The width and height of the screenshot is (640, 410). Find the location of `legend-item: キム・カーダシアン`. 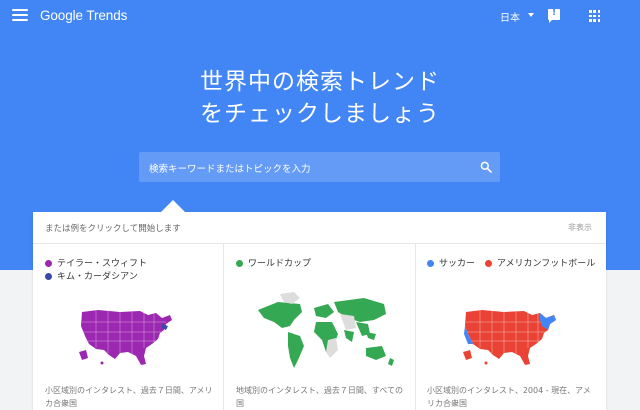

legend-item: キム・カーダシアン is located at coordinates (91, 275).